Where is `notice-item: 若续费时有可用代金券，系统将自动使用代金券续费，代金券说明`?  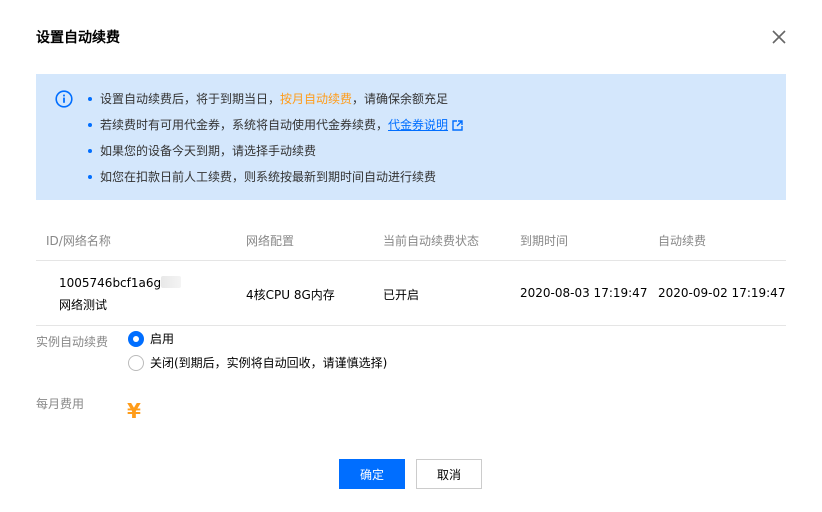 notice-item: 若续费时有可用代金券，系统将自动使用代金券续费，代金券说明 is located at coordinates (275, 128).